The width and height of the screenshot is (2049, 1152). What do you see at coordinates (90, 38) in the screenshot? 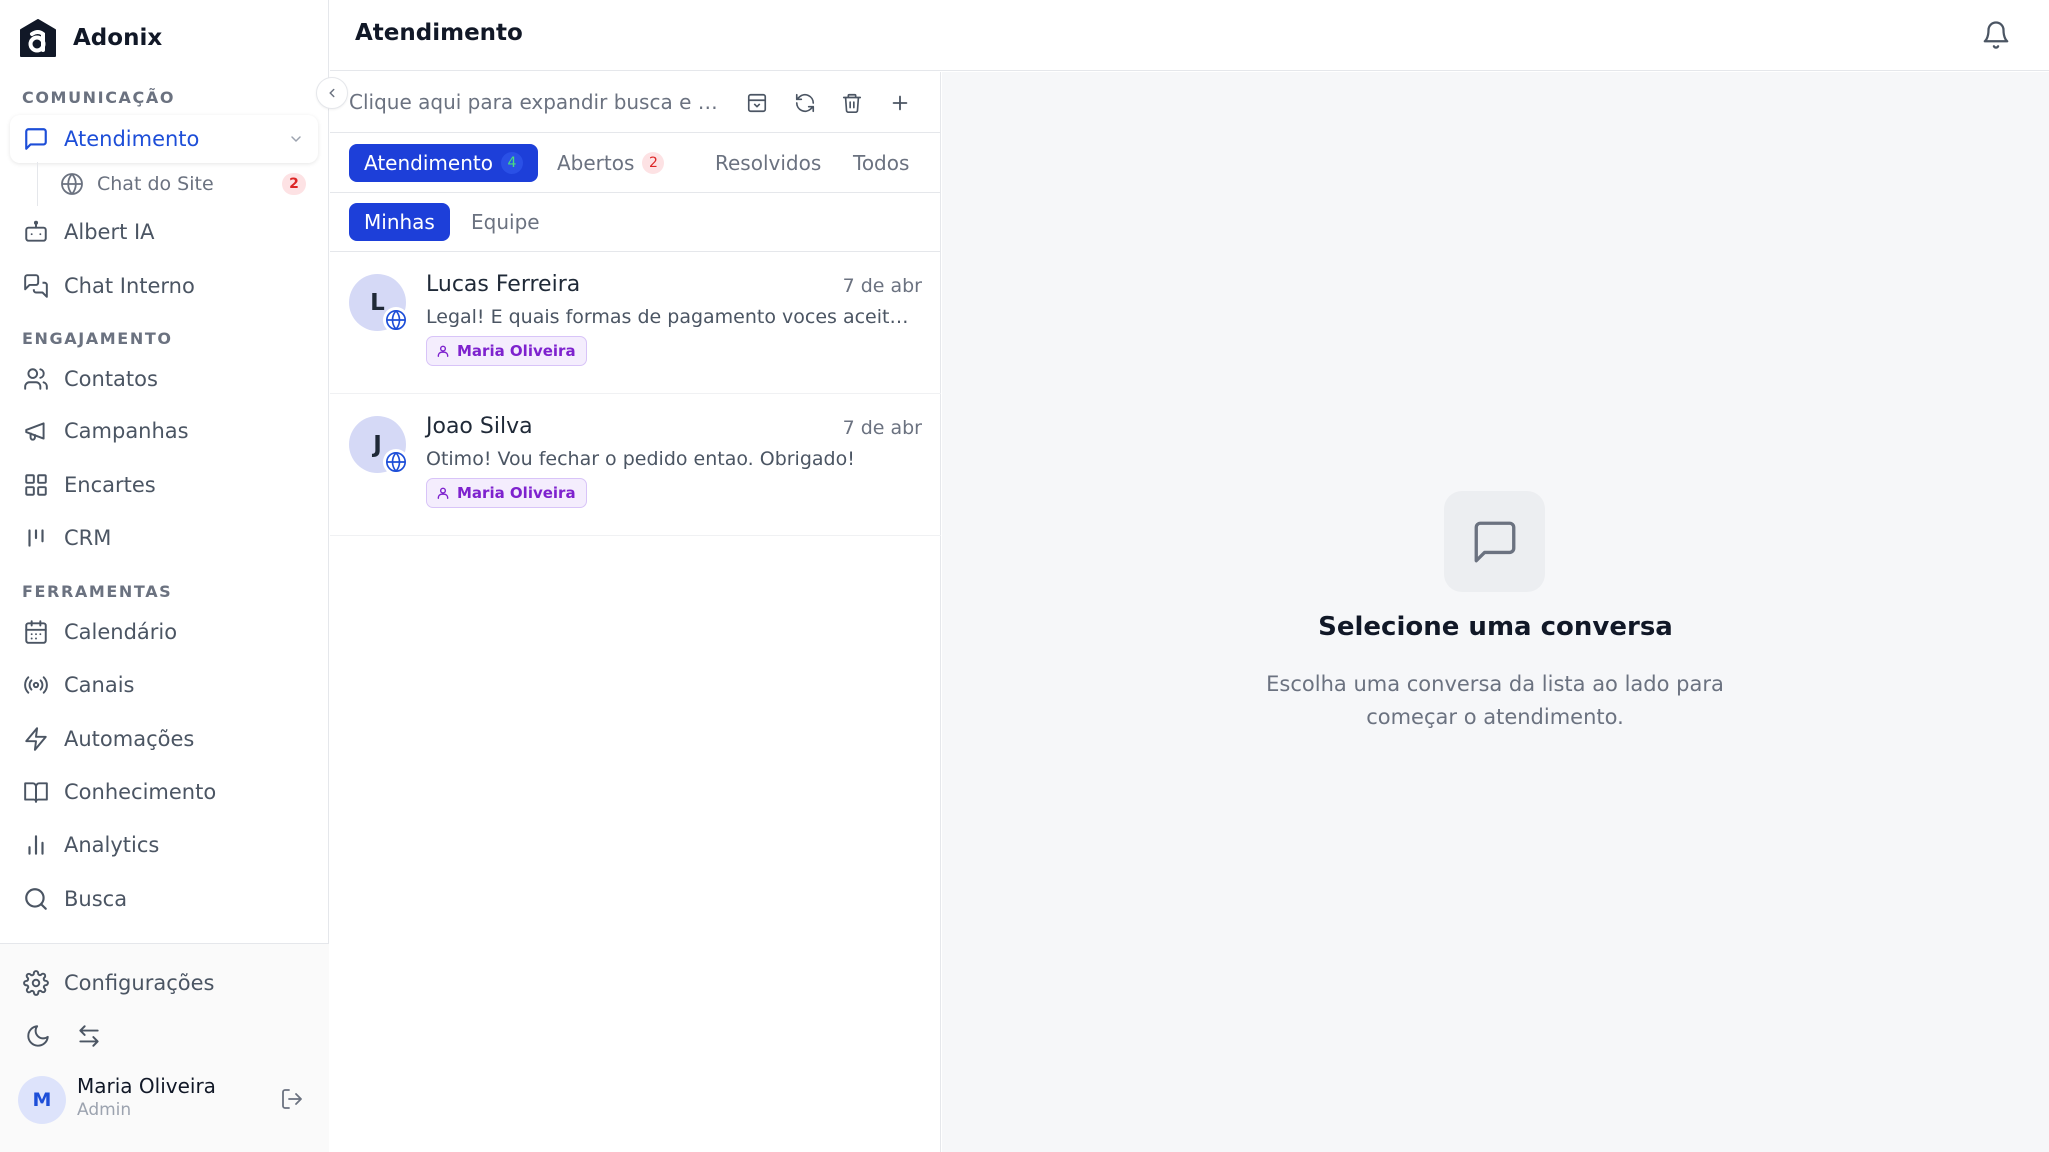
I see `brand: Adonix` at bounding box center [90, 38].